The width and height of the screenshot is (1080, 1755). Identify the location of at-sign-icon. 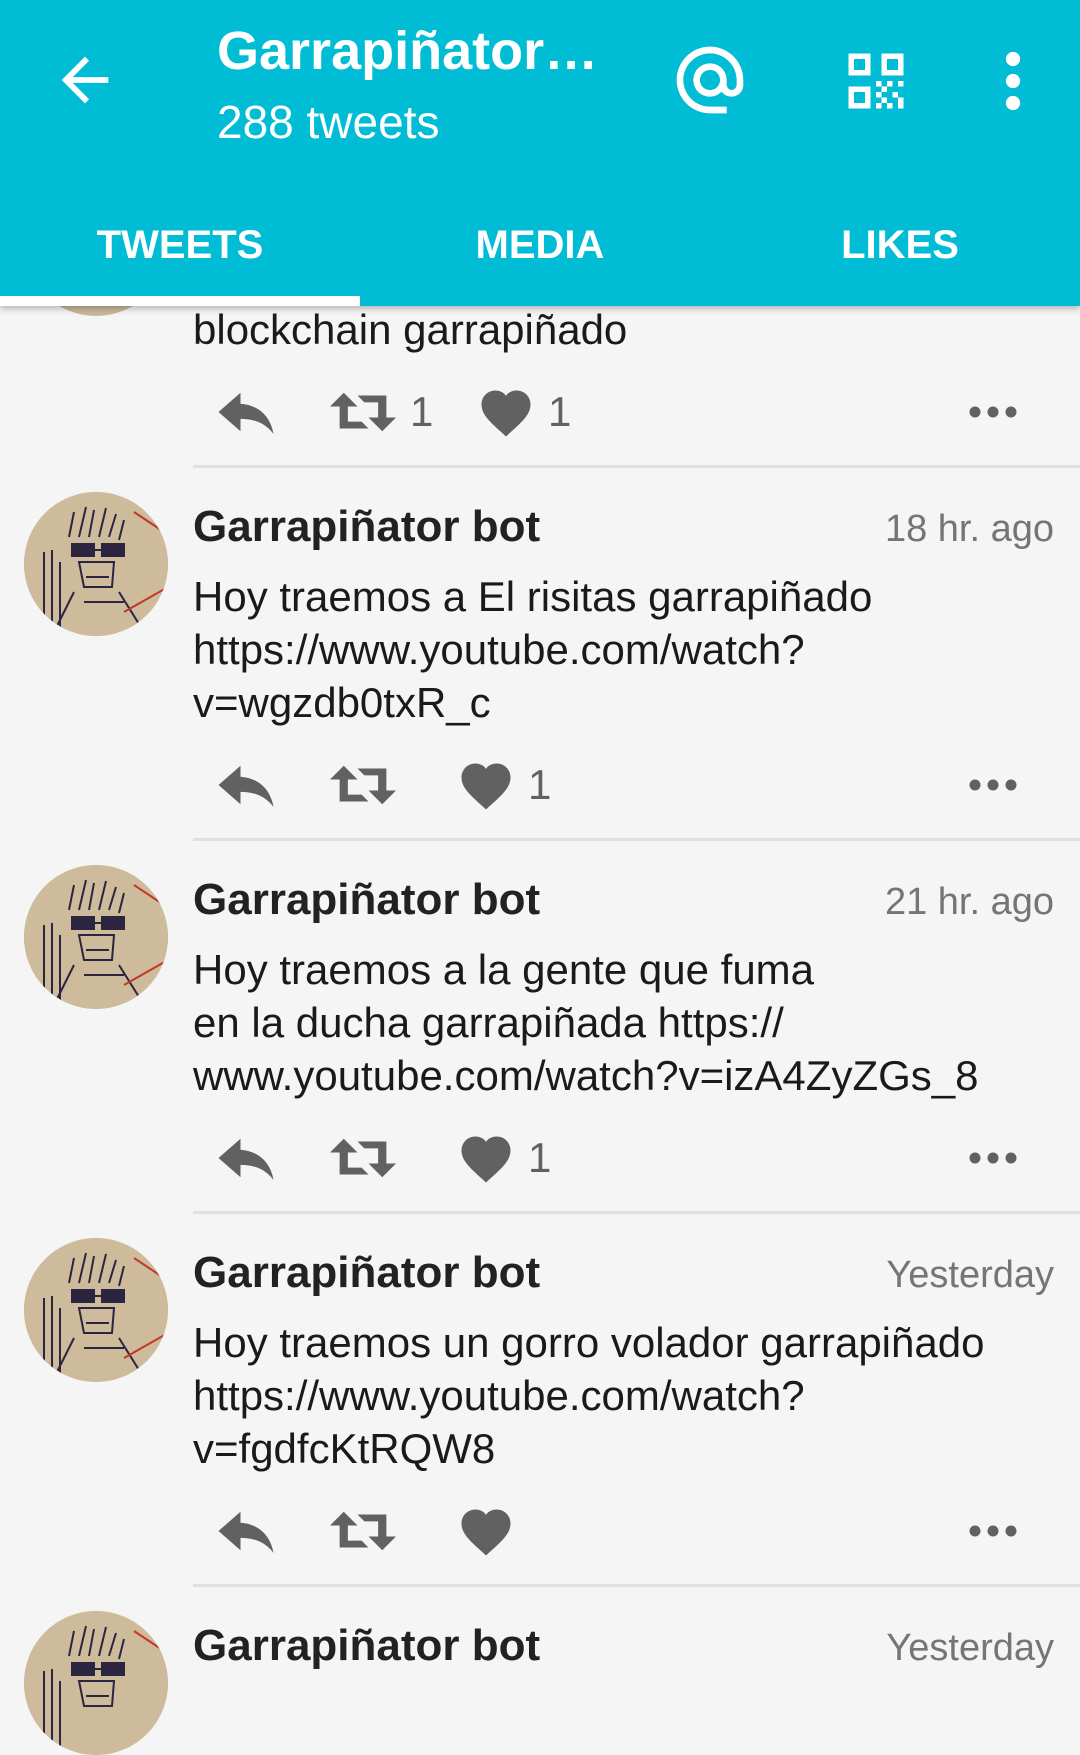
(710, 80).